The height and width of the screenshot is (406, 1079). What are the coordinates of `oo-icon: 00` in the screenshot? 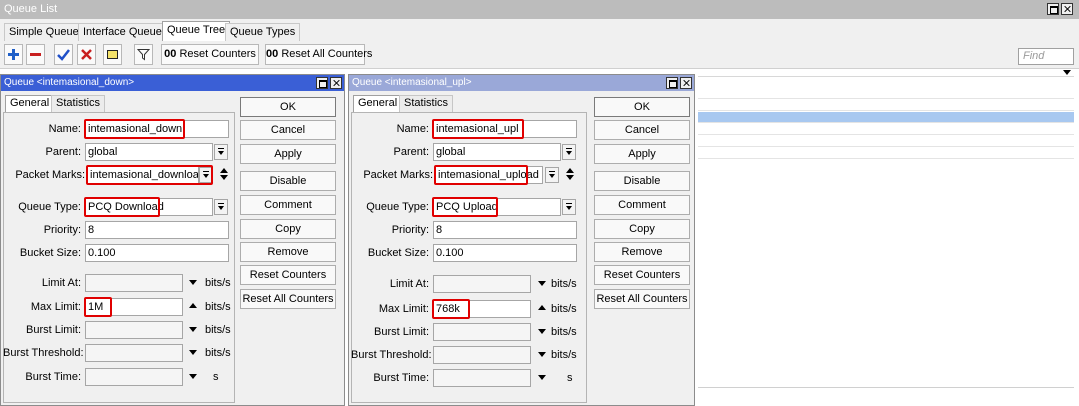 It's located at (272, 54).